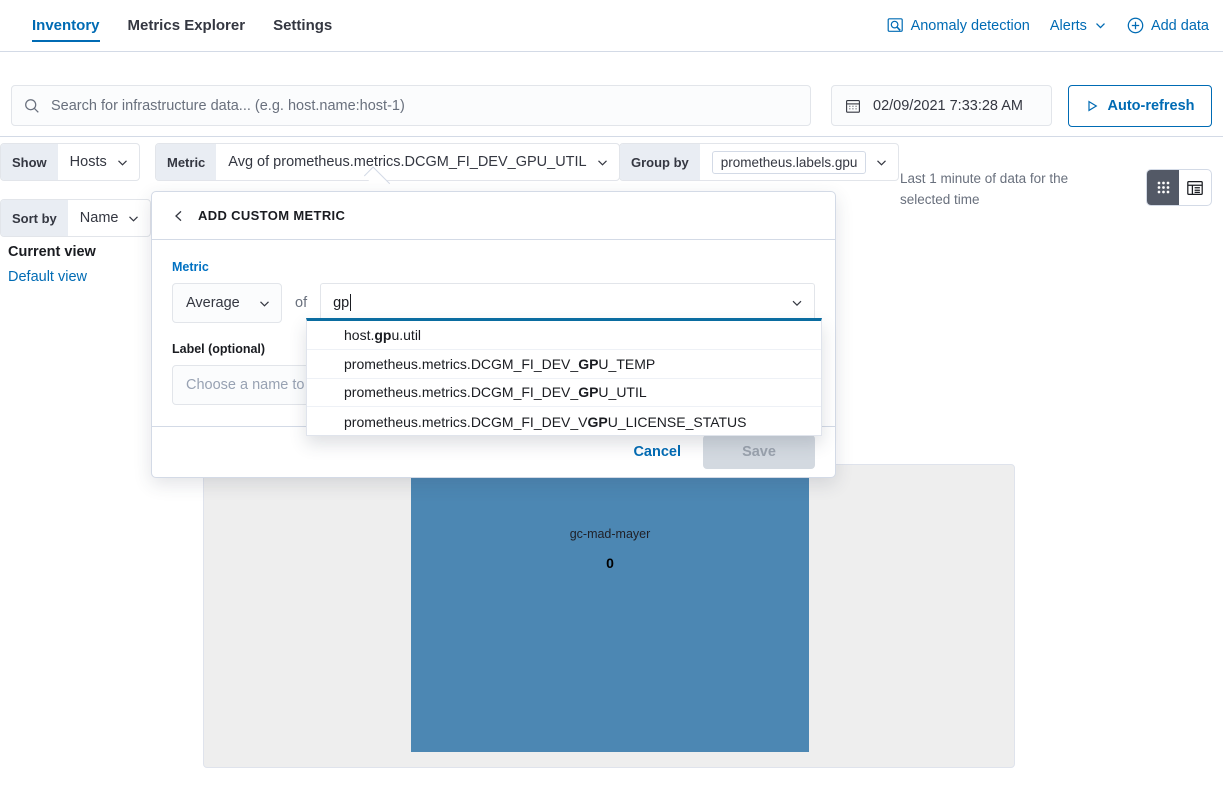 This screenshot has width=1223, height=787. What do you see at coordinates (564, 335) in the screenshot?
I see `suggestion-item: host. gp u.util` at bounding box center [564, 335].